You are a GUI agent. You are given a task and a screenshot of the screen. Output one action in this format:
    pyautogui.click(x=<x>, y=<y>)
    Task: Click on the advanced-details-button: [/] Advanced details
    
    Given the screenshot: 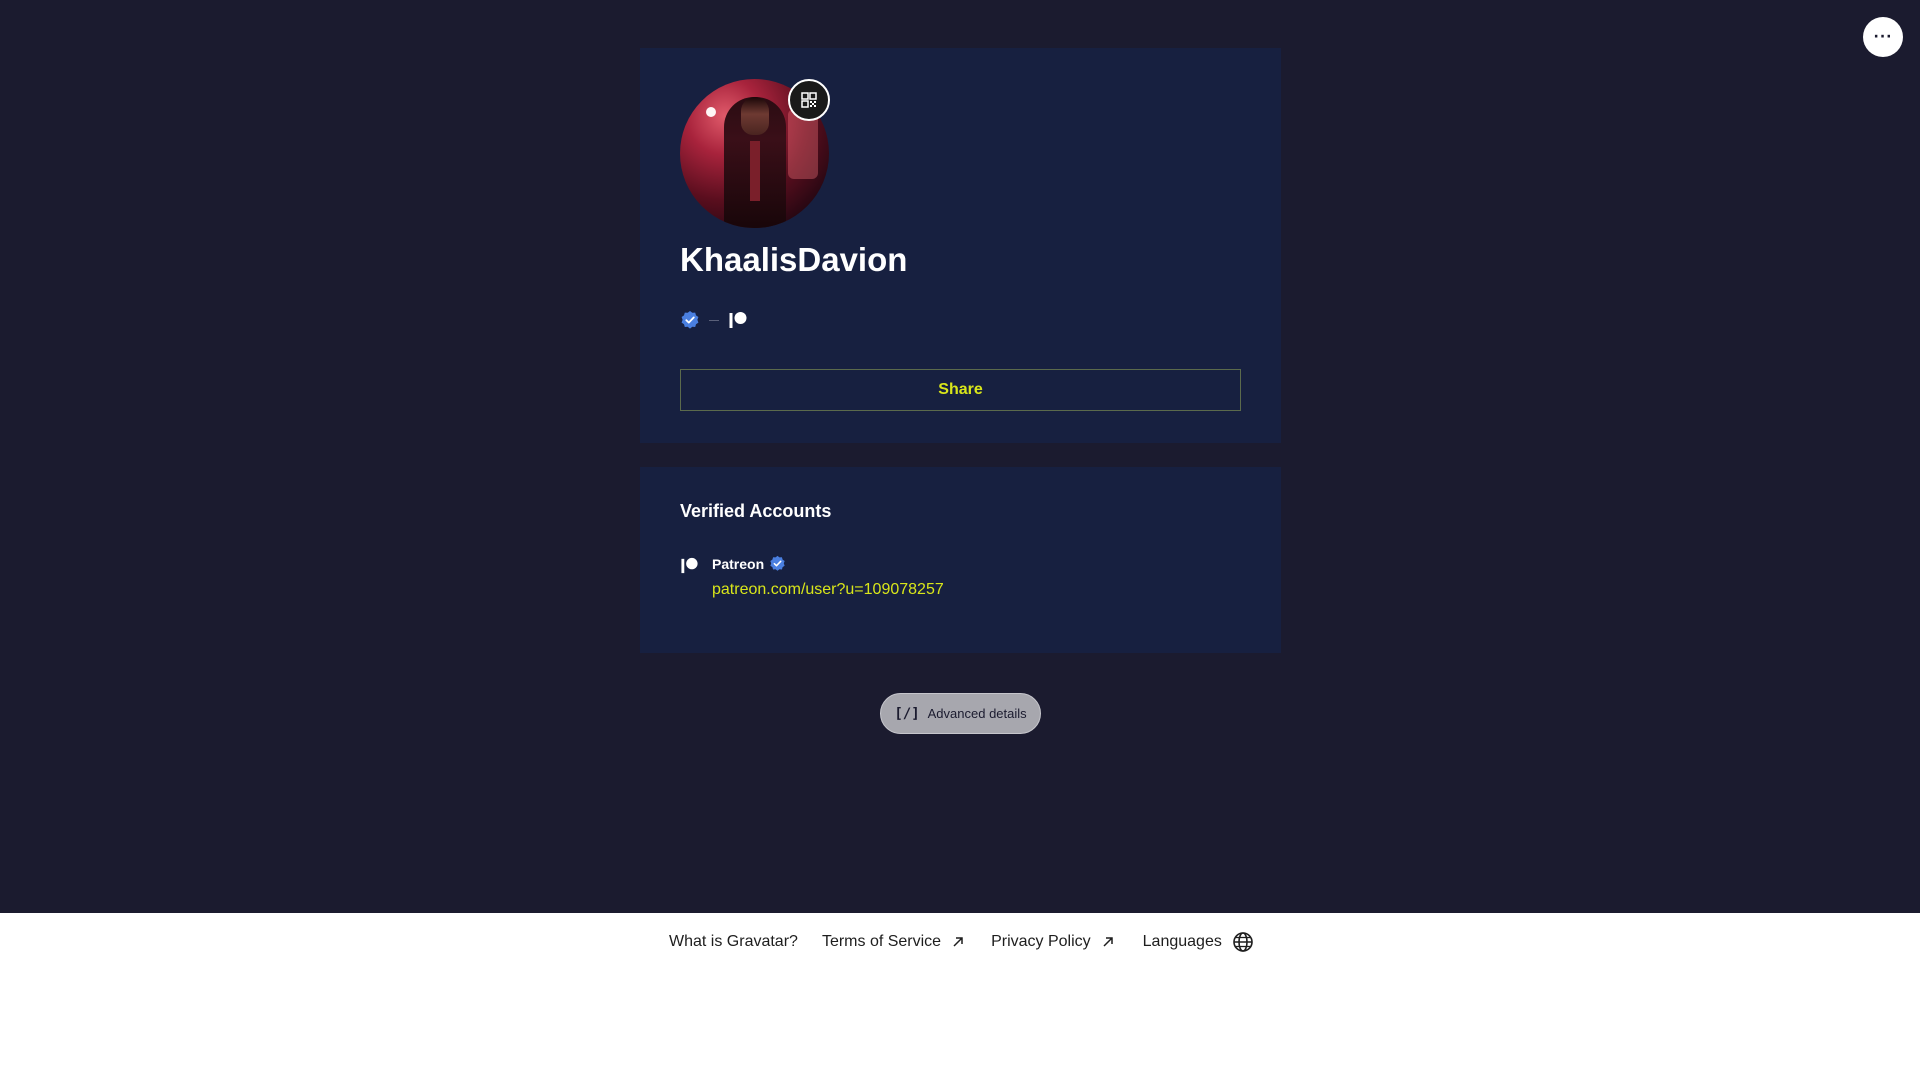 What is the action you would take?
    pyautogui.click(x=960, y=713)
    